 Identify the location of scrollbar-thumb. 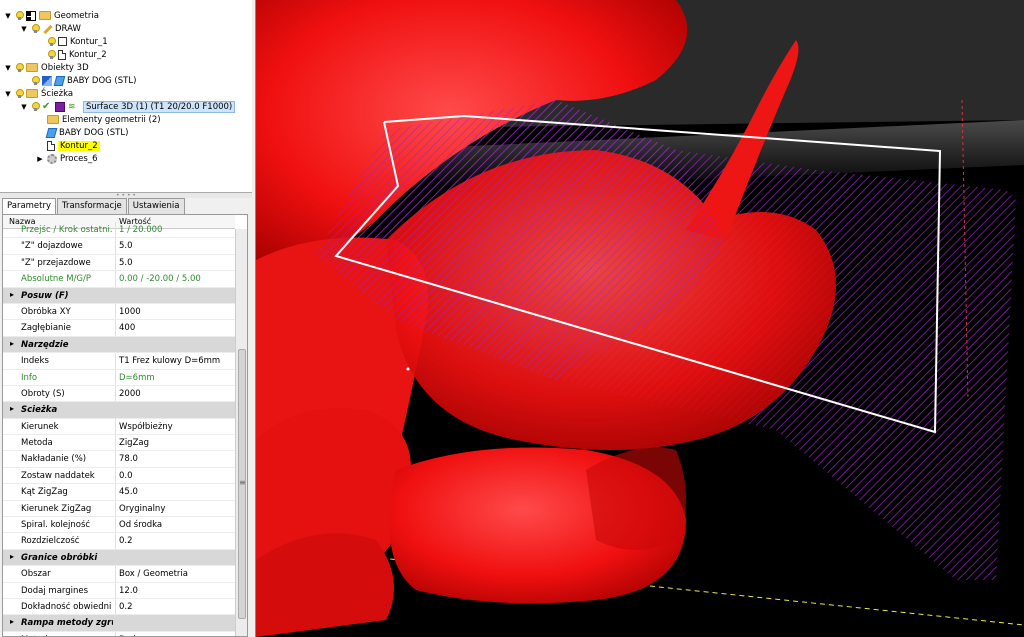
(242, 484).